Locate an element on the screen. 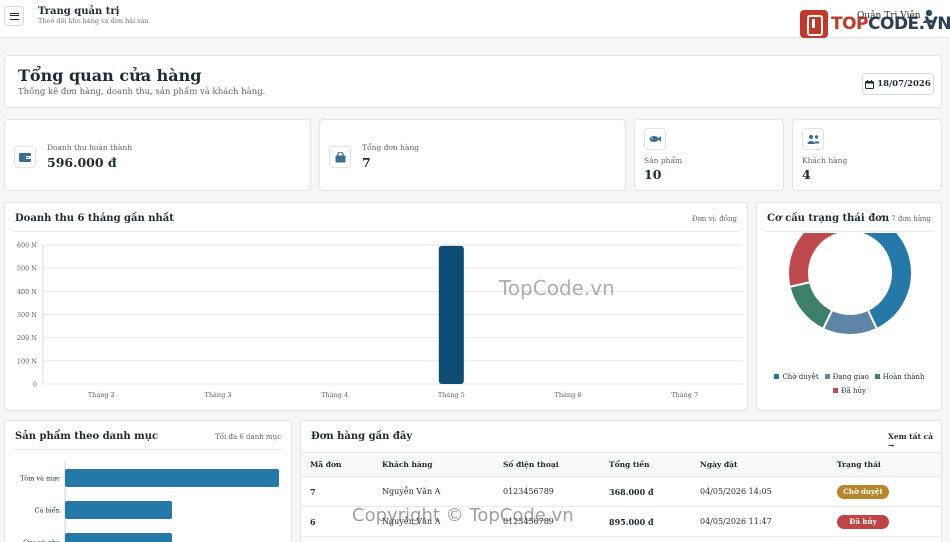 The height and width of the screenshot is (542, 950). menu-toggle-button is located at coordinates (14, 16).